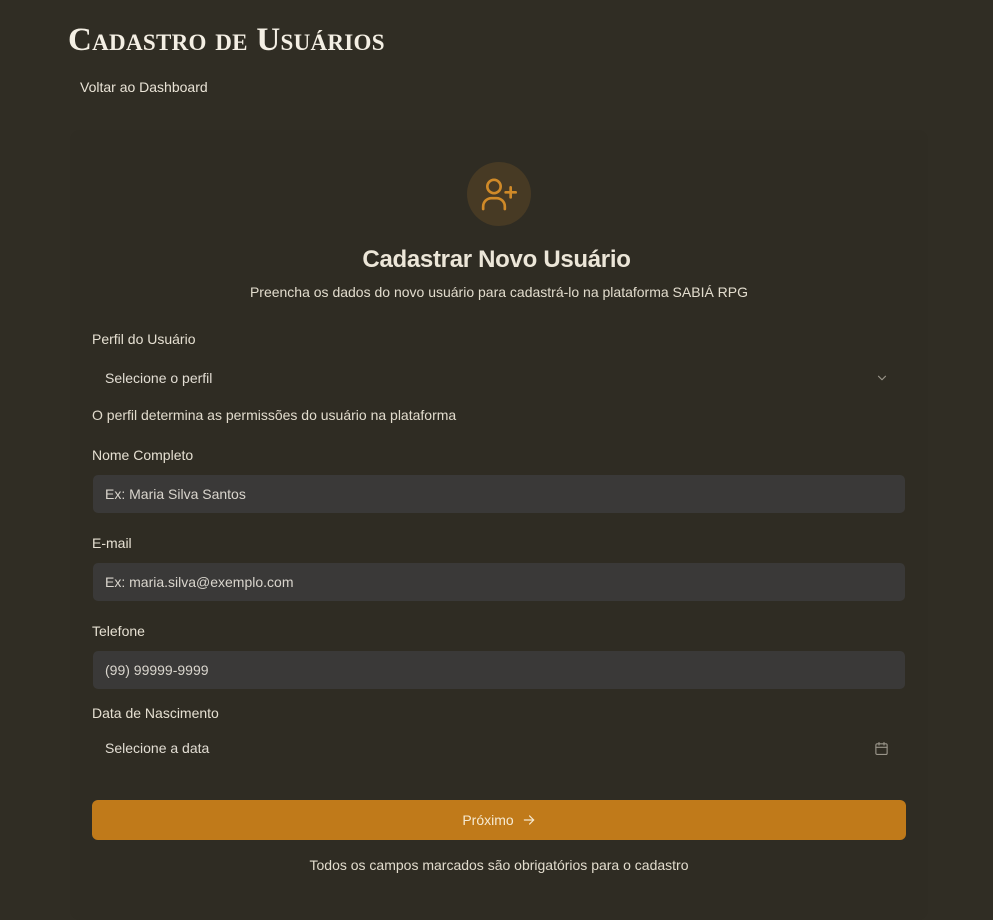  I want to click on chevron-down-icon, so click(882, 378).